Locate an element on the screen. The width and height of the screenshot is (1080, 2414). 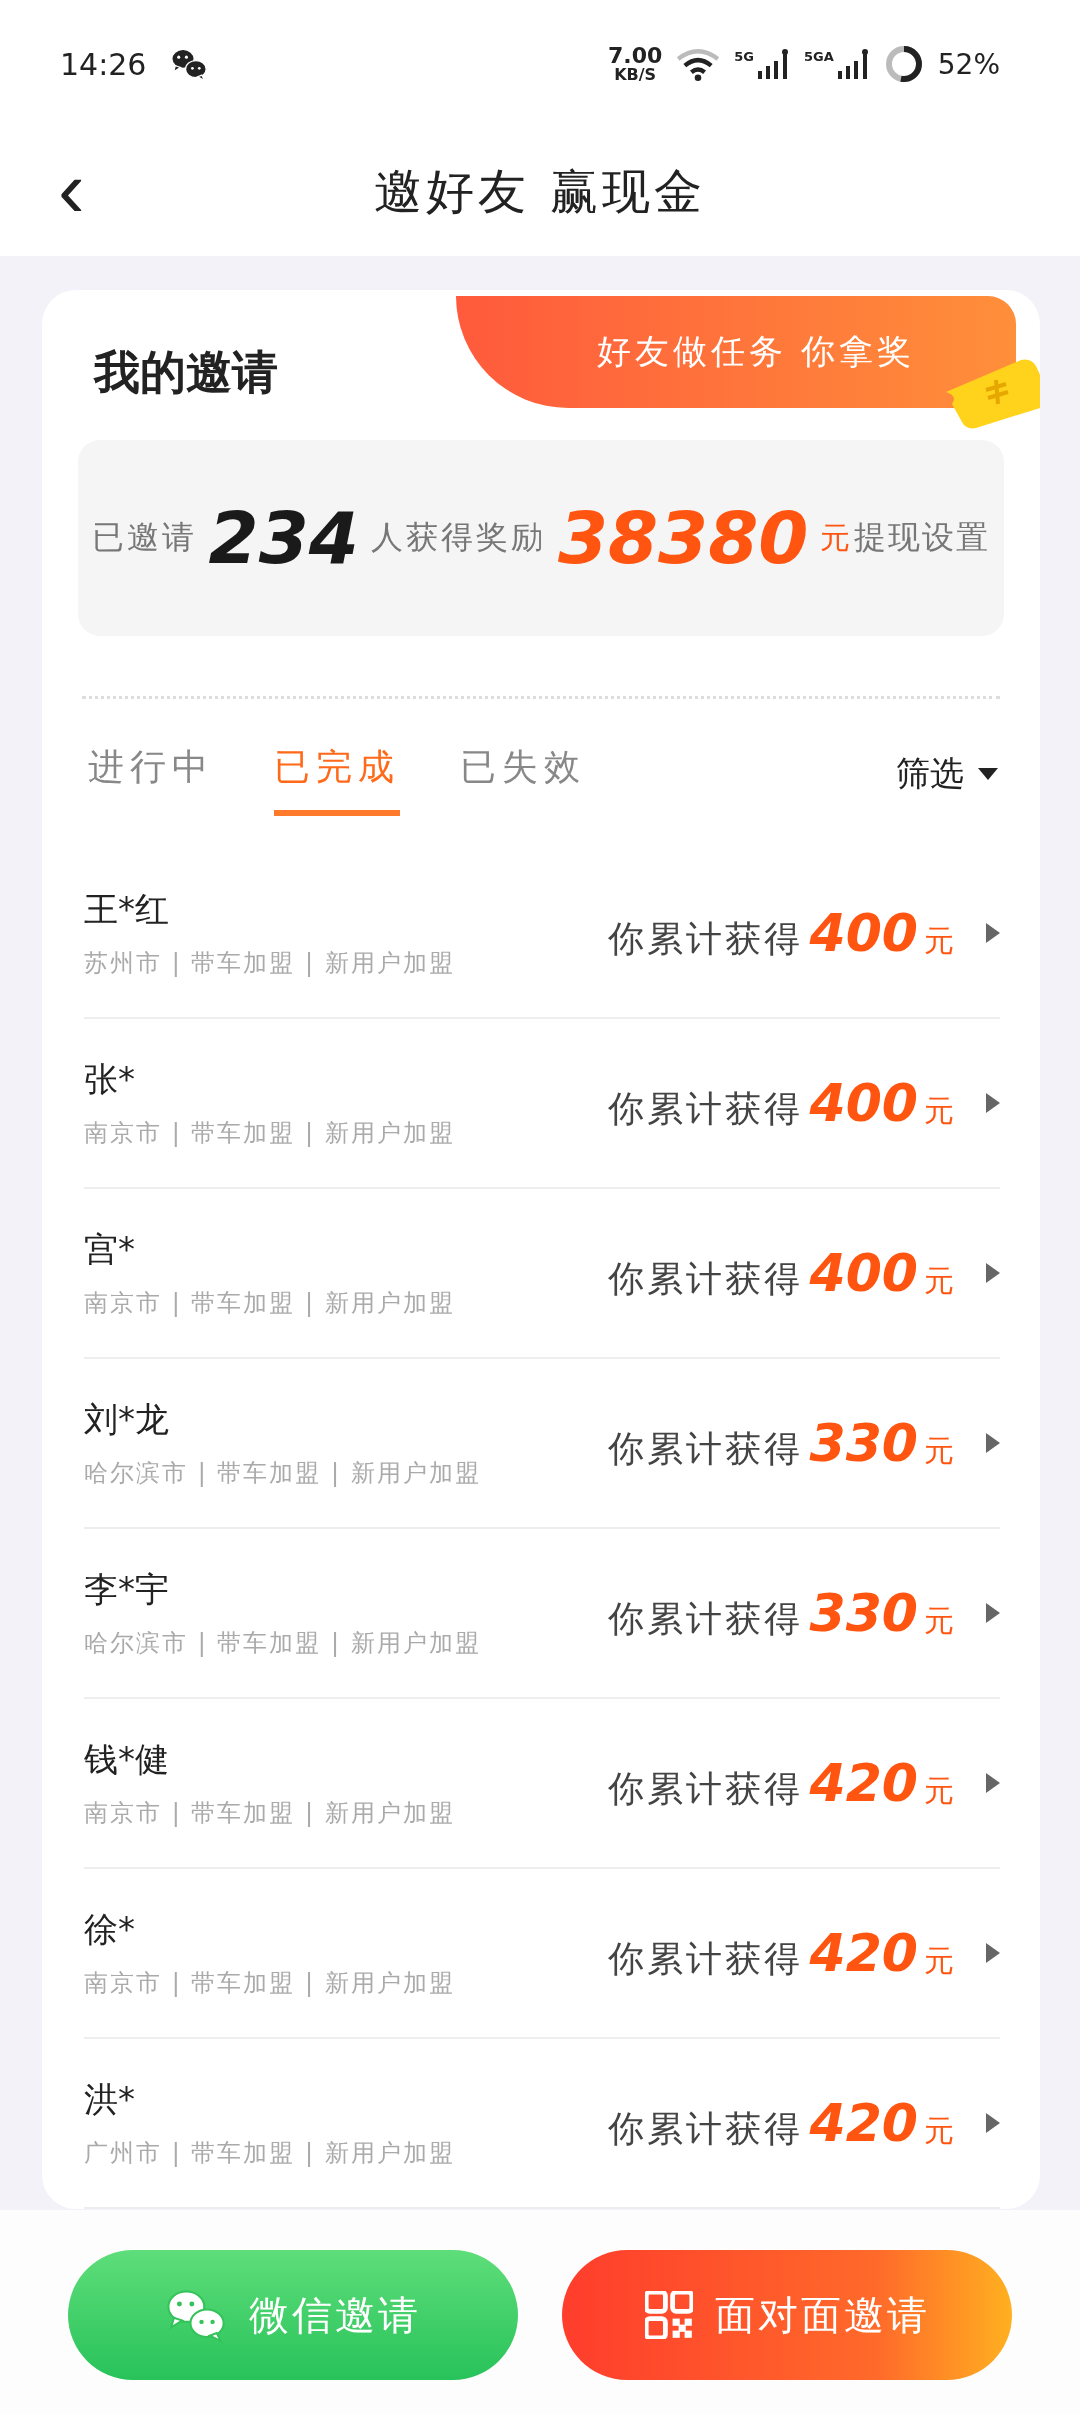
invitee-name: 张* is located at coordinates (110, 1079).